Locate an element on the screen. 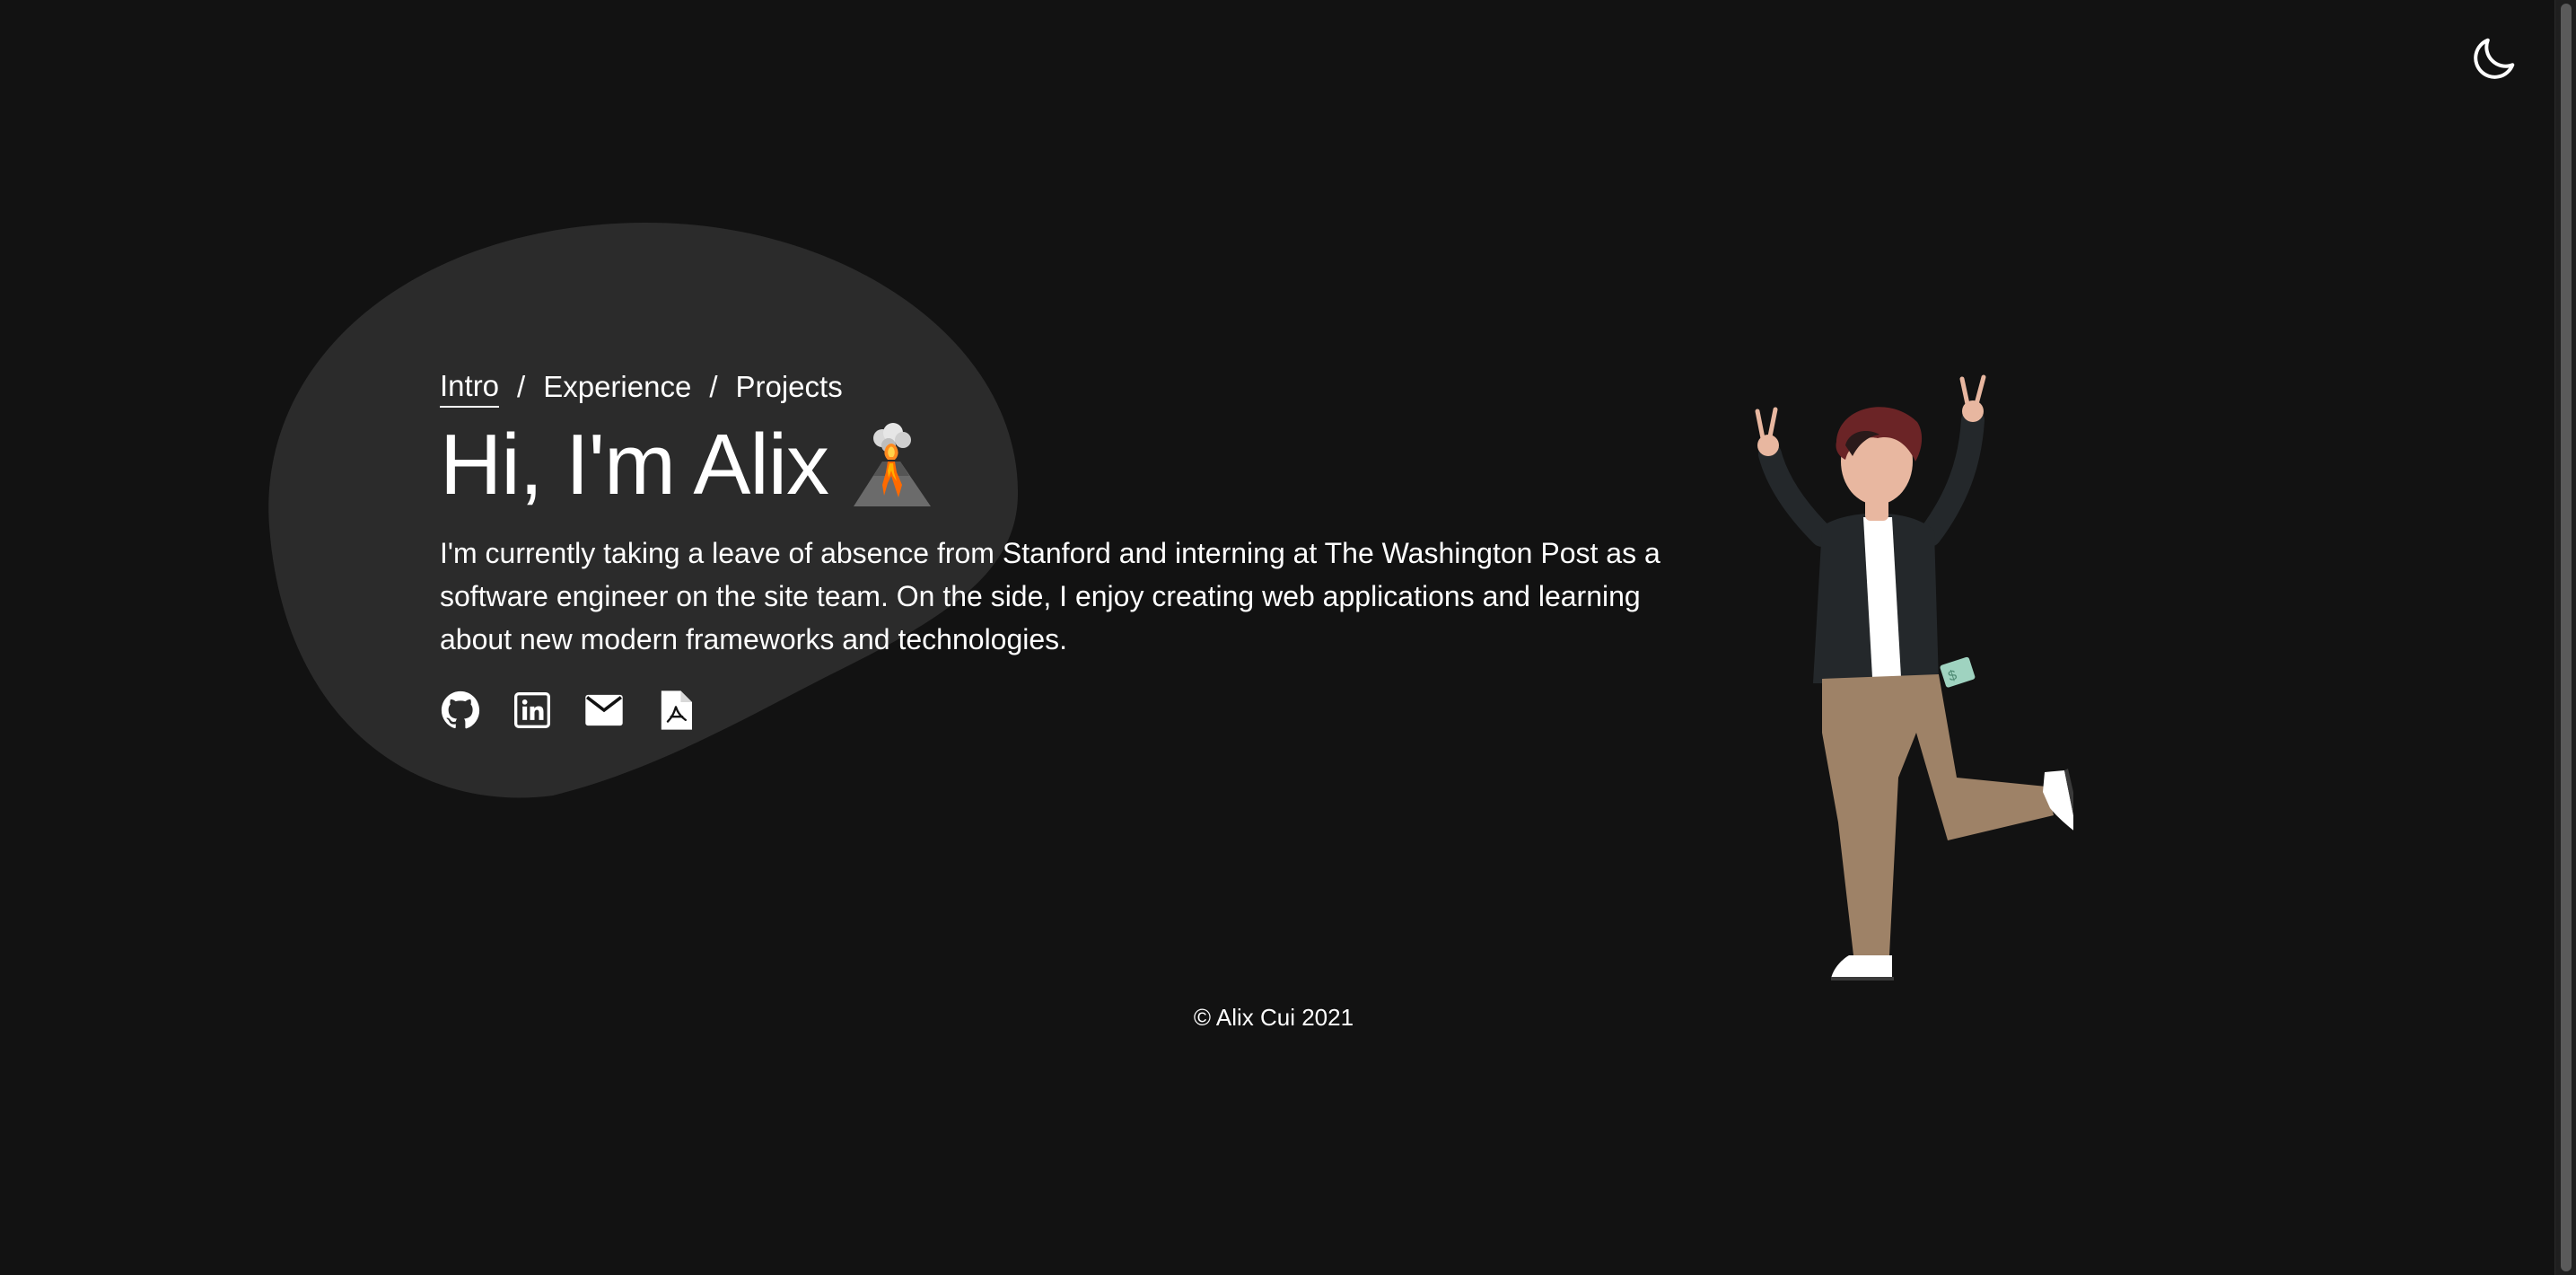  email-link is located at coordinates (604, 711).